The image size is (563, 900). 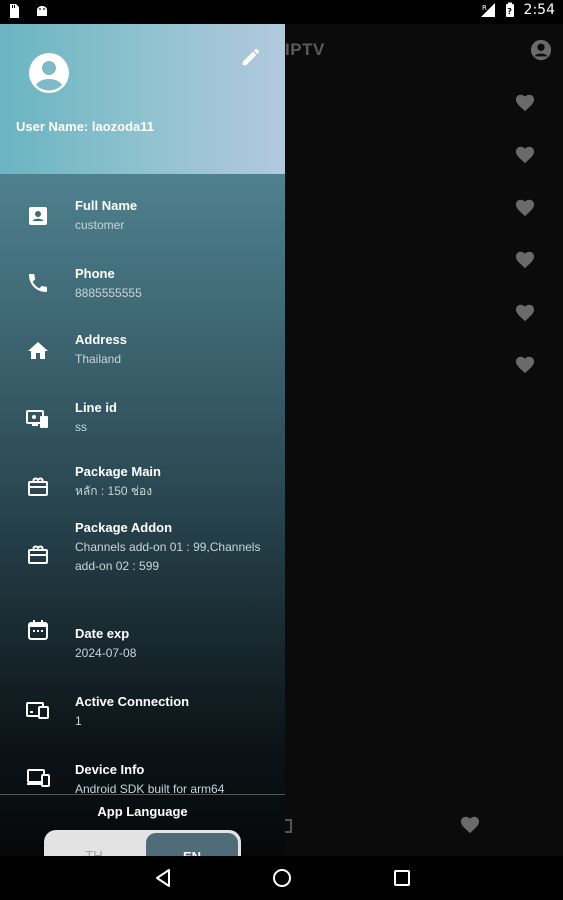 What do you see at coordinates (288, 826) in the screenshot?
I see `partial-icon` at bounding box center [288, 826].